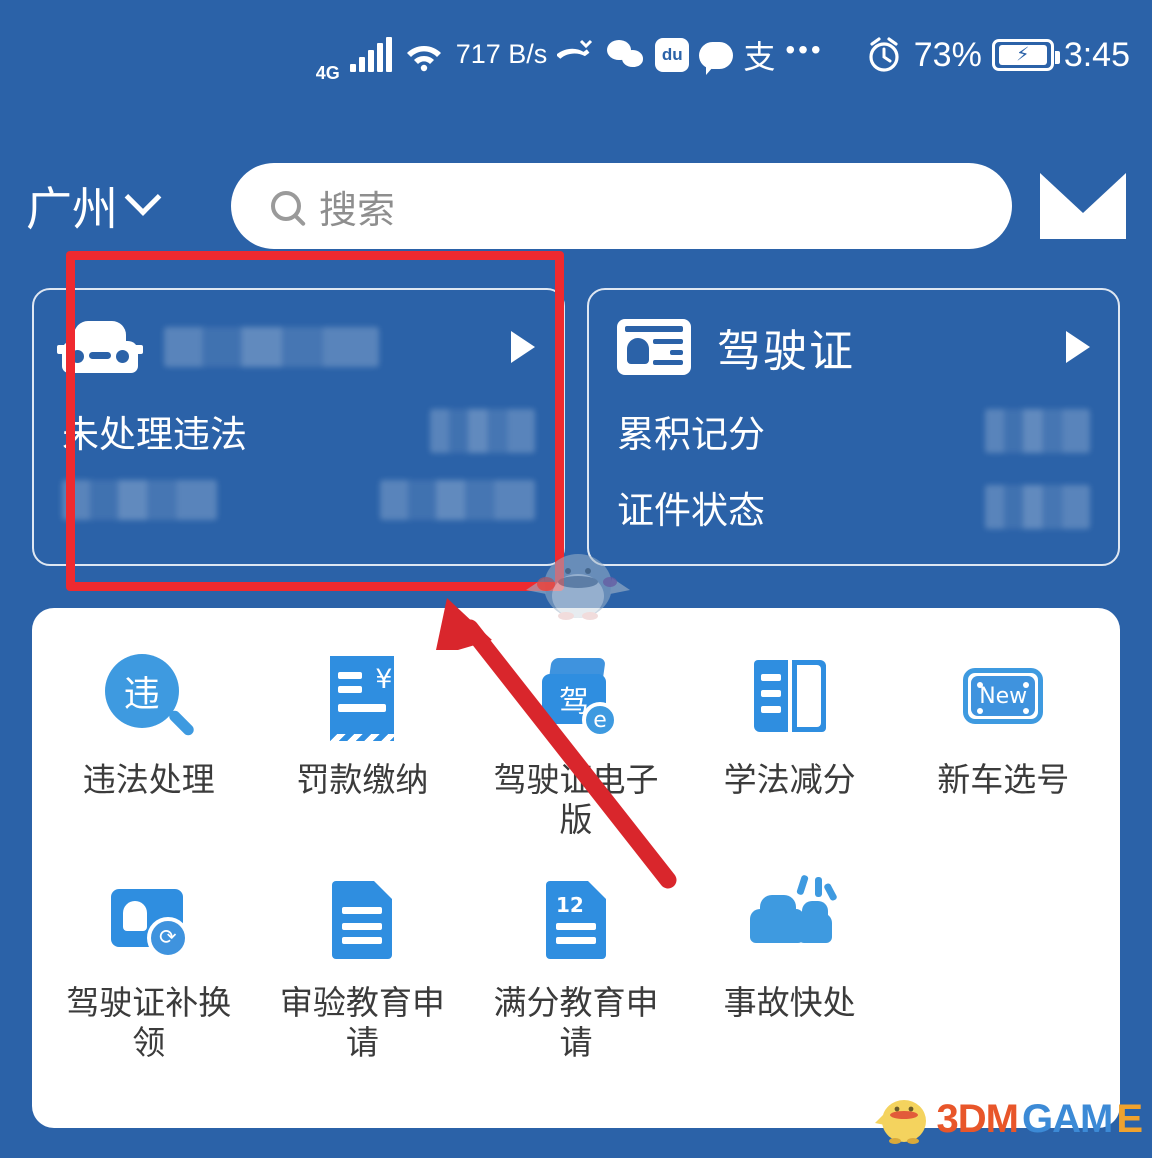  I want to click on study-book-icon, so click(790, 698).